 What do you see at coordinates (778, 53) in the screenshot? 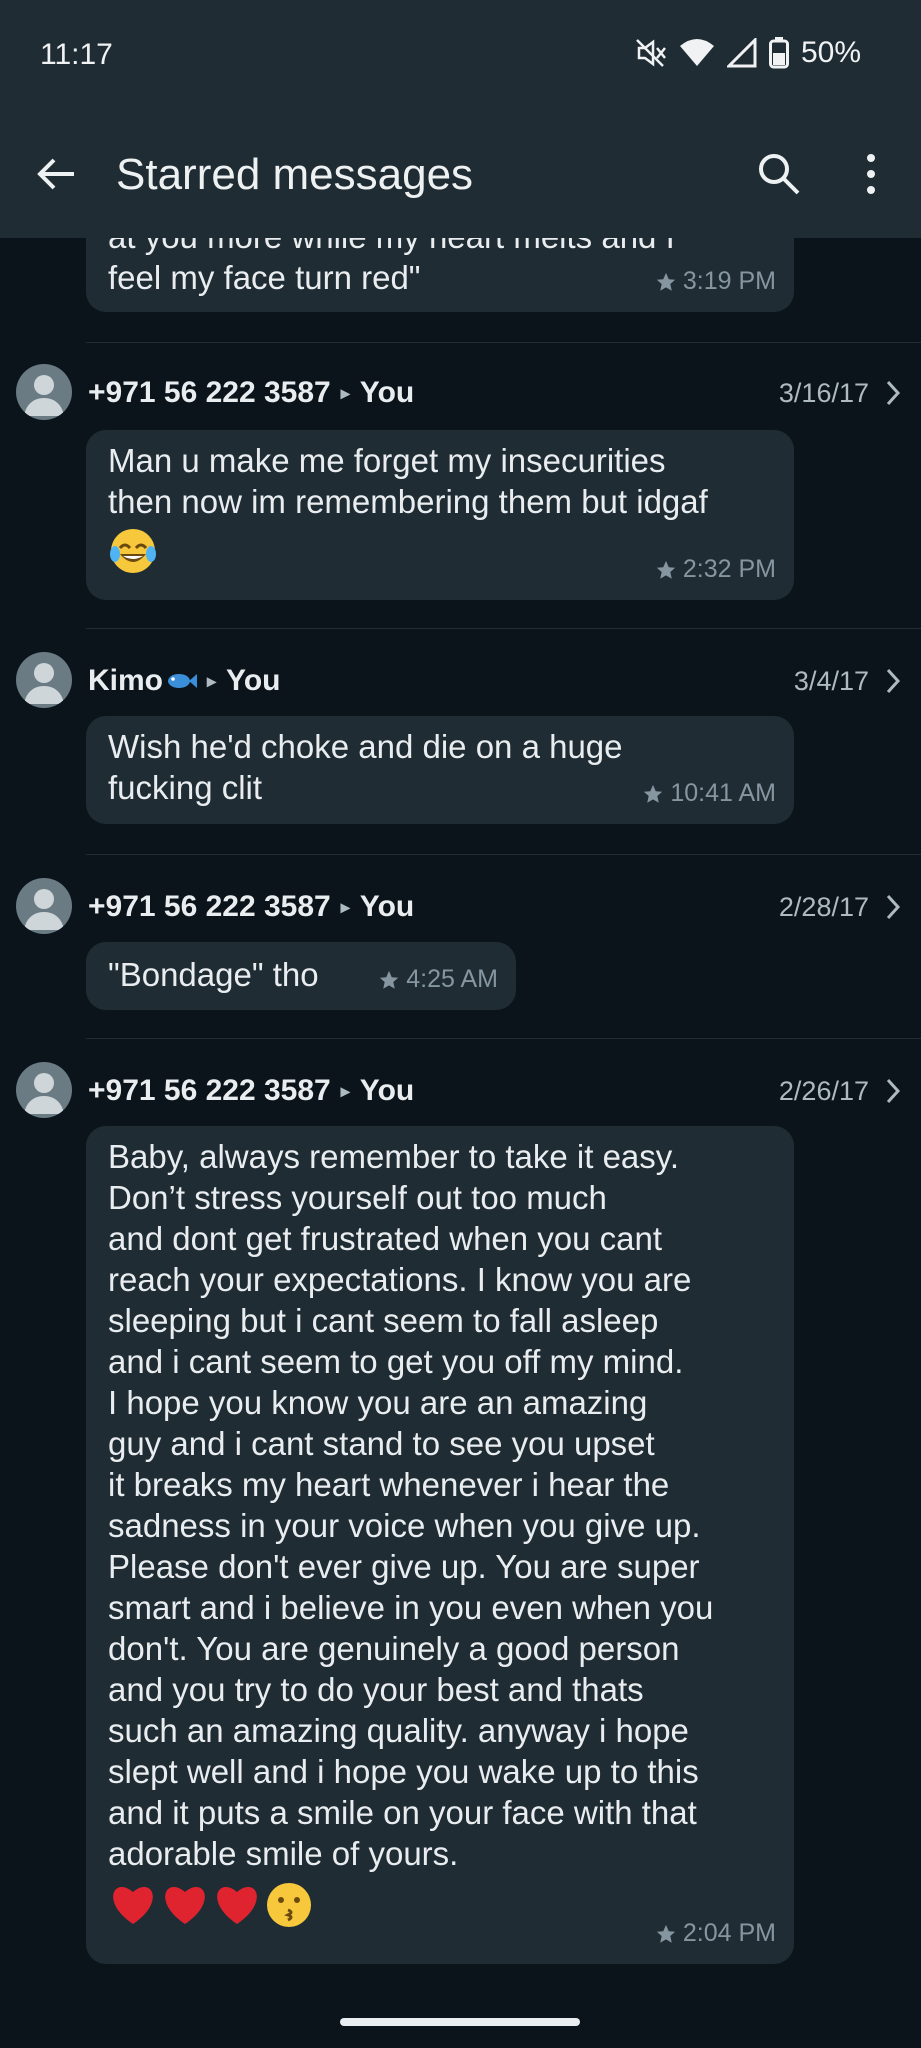
I see `battery-icon` at bounding box center [778, 53].